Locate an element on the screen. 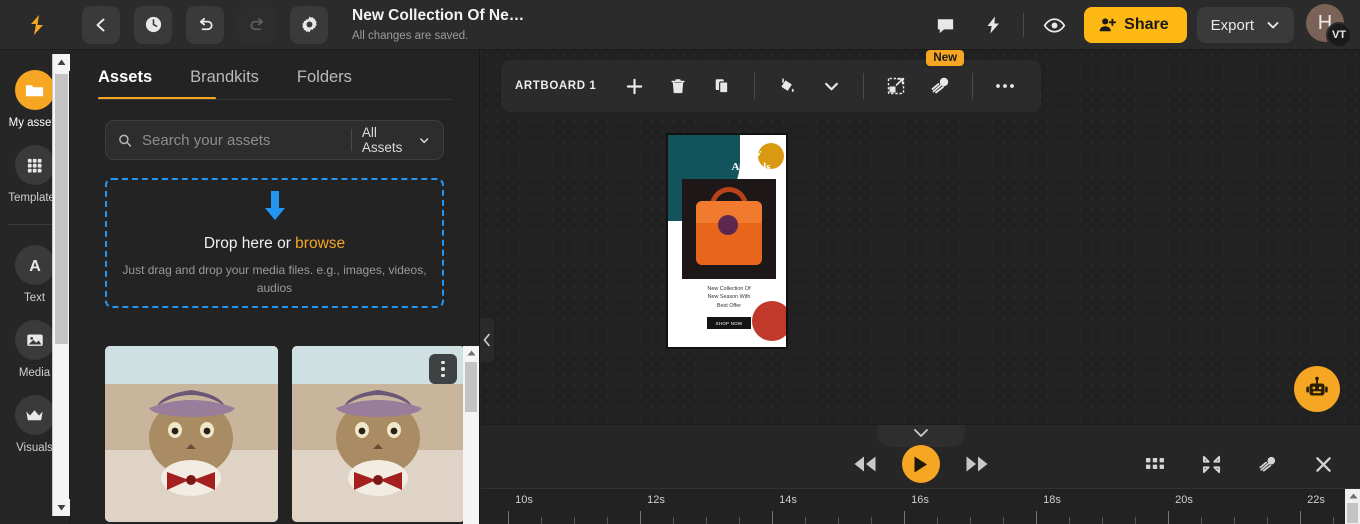 The image size is (1360, 524). asset-filter-dropdown: All Assets is located at coordinates (396, 140).